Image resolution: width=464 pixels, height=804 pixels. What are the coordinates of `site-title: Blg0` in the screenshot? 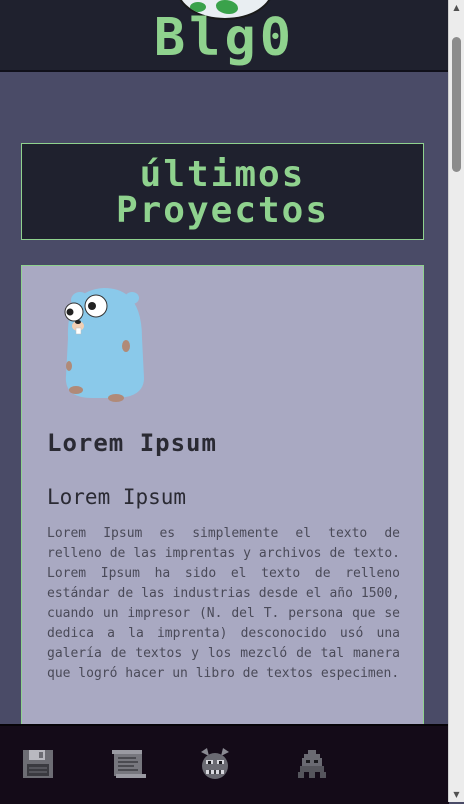 It's located at (224, 38).